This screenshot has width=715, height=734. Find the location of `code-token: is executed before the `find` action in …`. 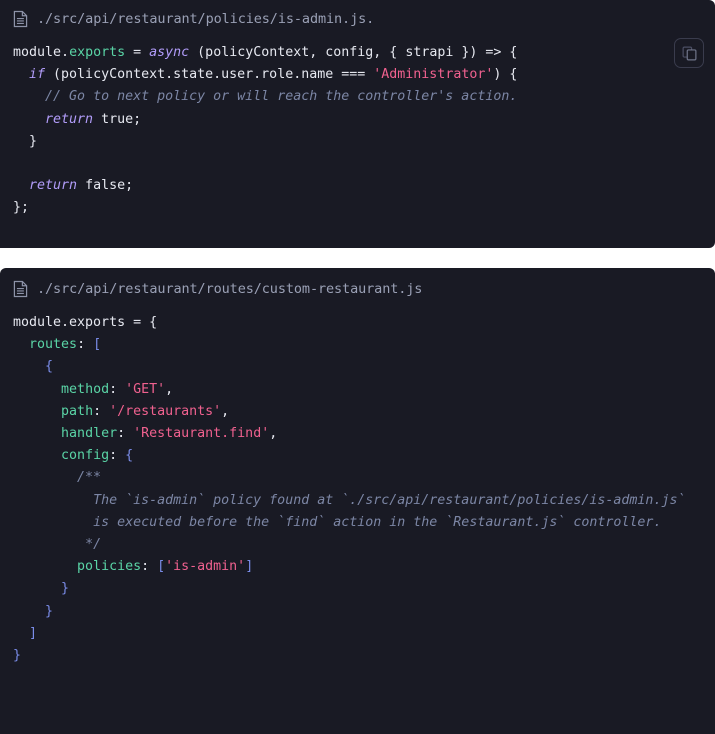

code-token: is executed before the `find` action in … is located at coordinates (377, 522).